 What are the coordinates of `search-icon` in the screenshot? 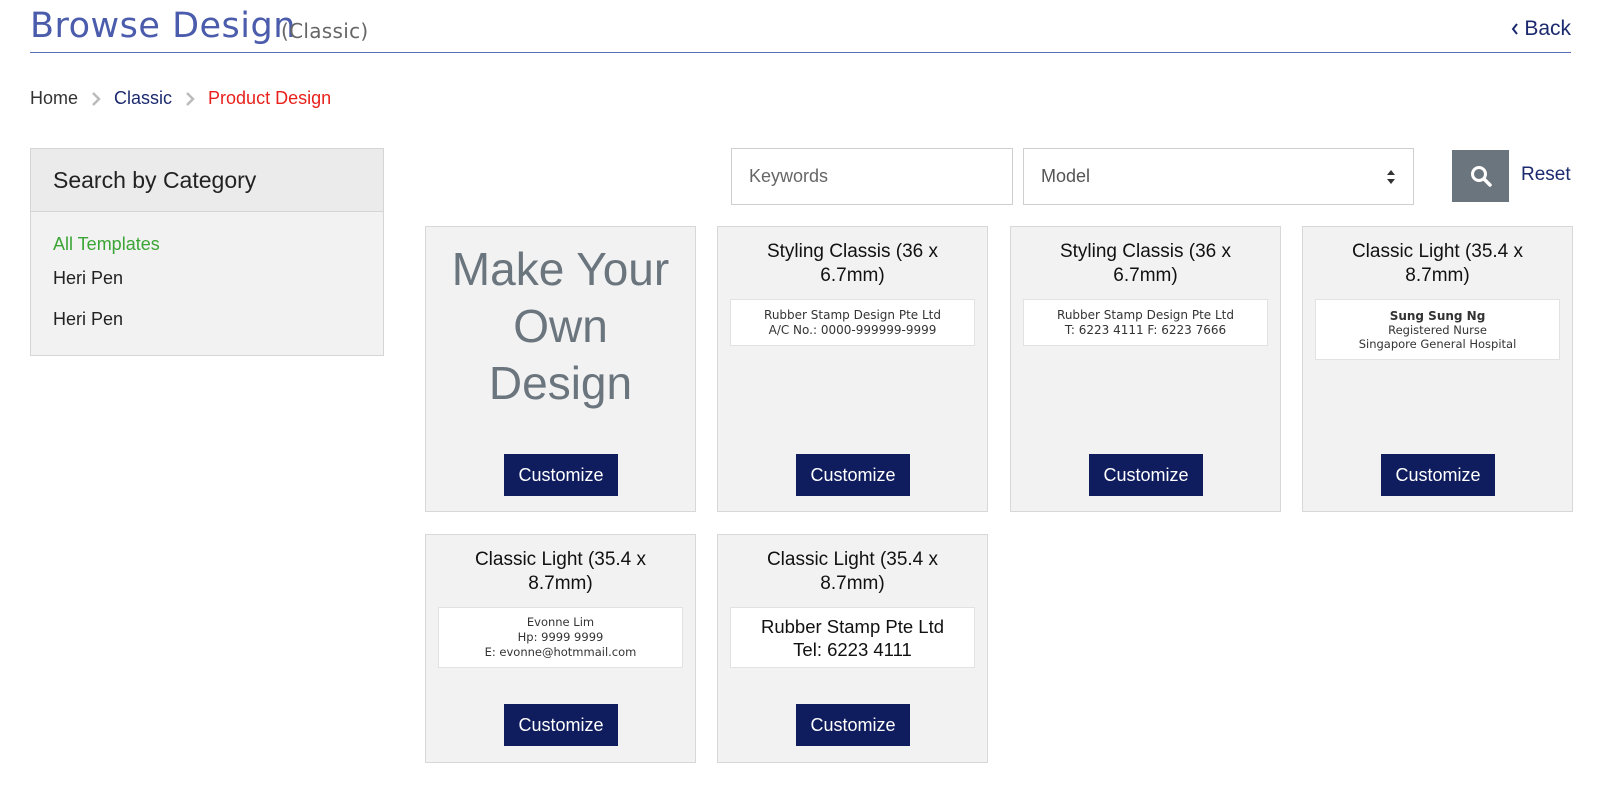 It's located at (1481, 176).